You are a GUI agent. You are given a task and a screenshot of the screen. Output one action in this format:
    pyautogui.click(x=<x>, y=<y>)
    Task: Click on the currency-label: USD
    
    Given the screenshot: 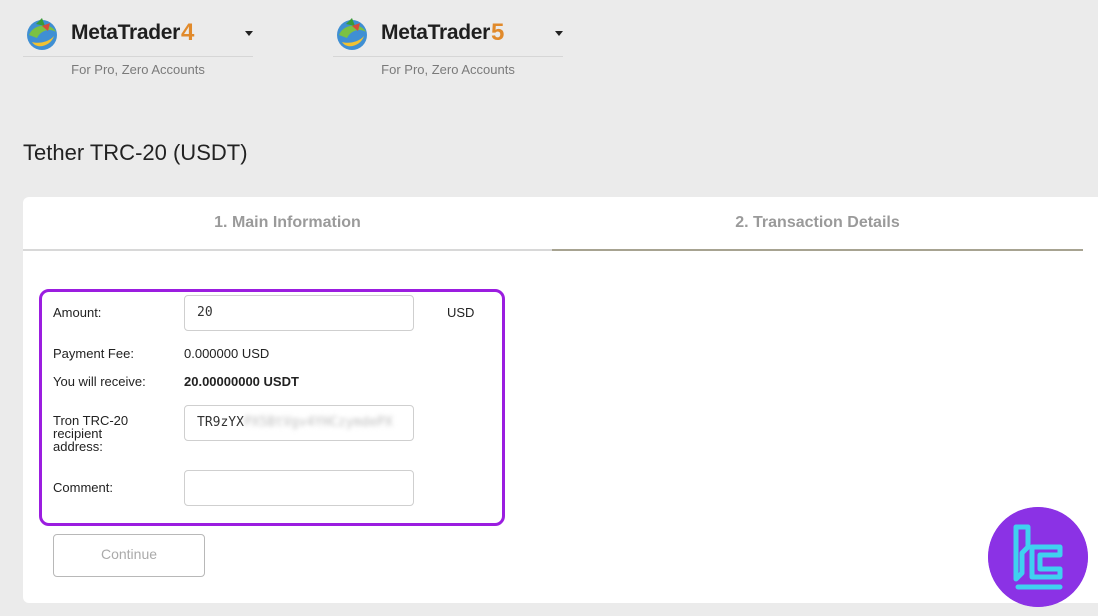 What is the action you would take?
    pyautogui.click(x=461, y=312)
    